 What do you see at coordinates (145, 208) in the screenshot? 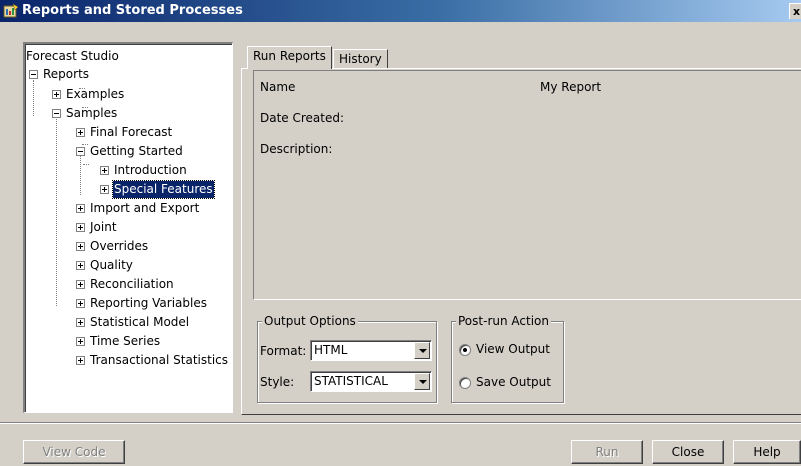
I see `tree-item-label: Import and Export` at bounding box center [145, 208].